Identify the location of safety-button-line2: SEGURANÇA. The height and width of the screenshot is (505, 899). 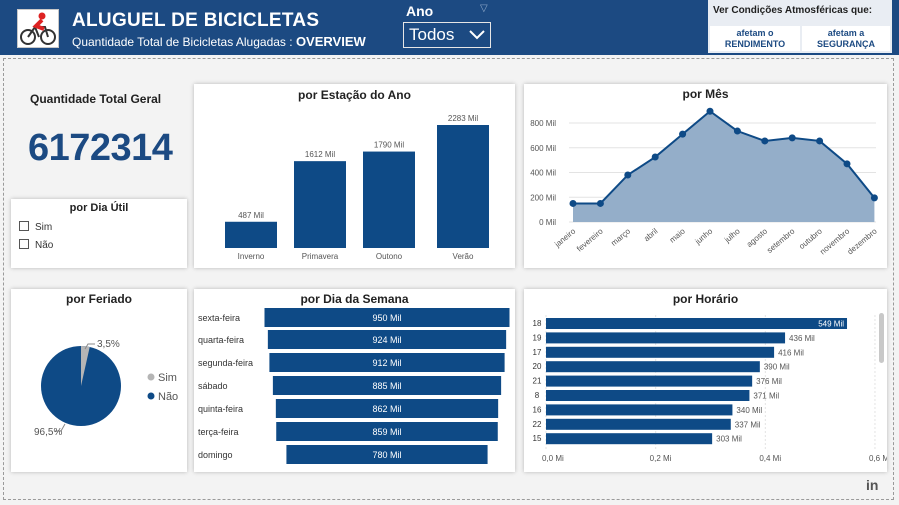
(845, 44).